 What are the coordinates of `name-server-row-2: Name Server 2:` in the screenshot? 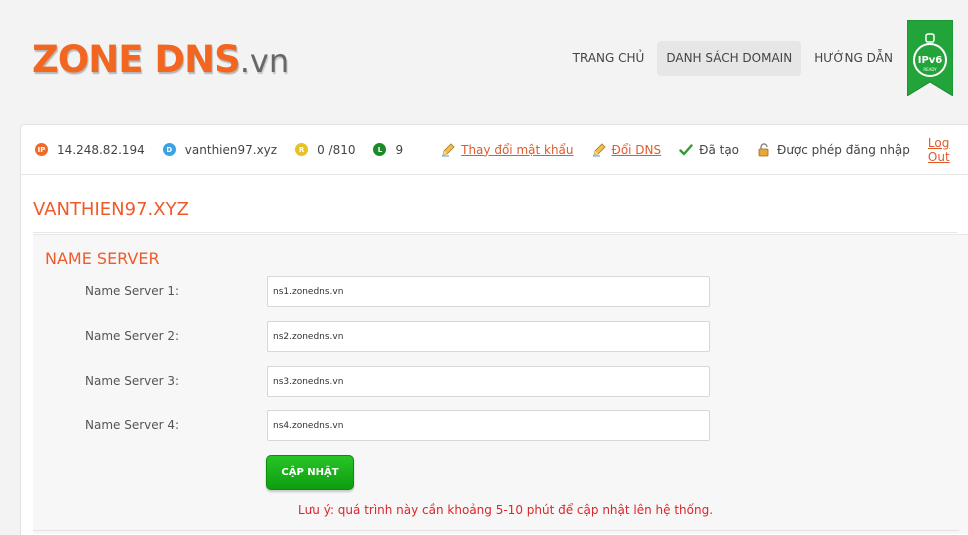 It's located at (500, 336).